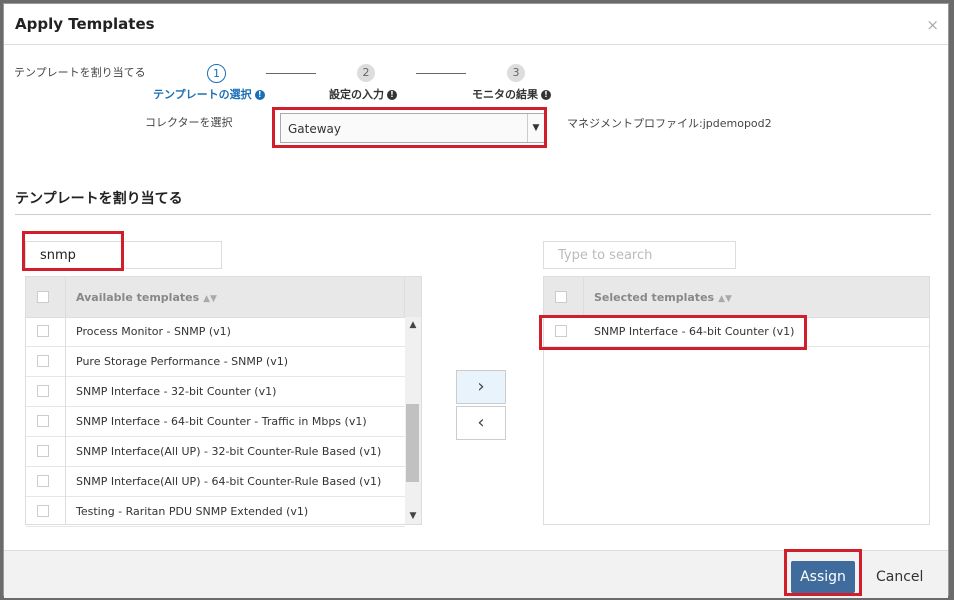 The width and height of the screenshot is (954, 600). Describe the element at coordinates (189, 122) in the screenshot. I see `collector-label: コレクターを選択` at that location.